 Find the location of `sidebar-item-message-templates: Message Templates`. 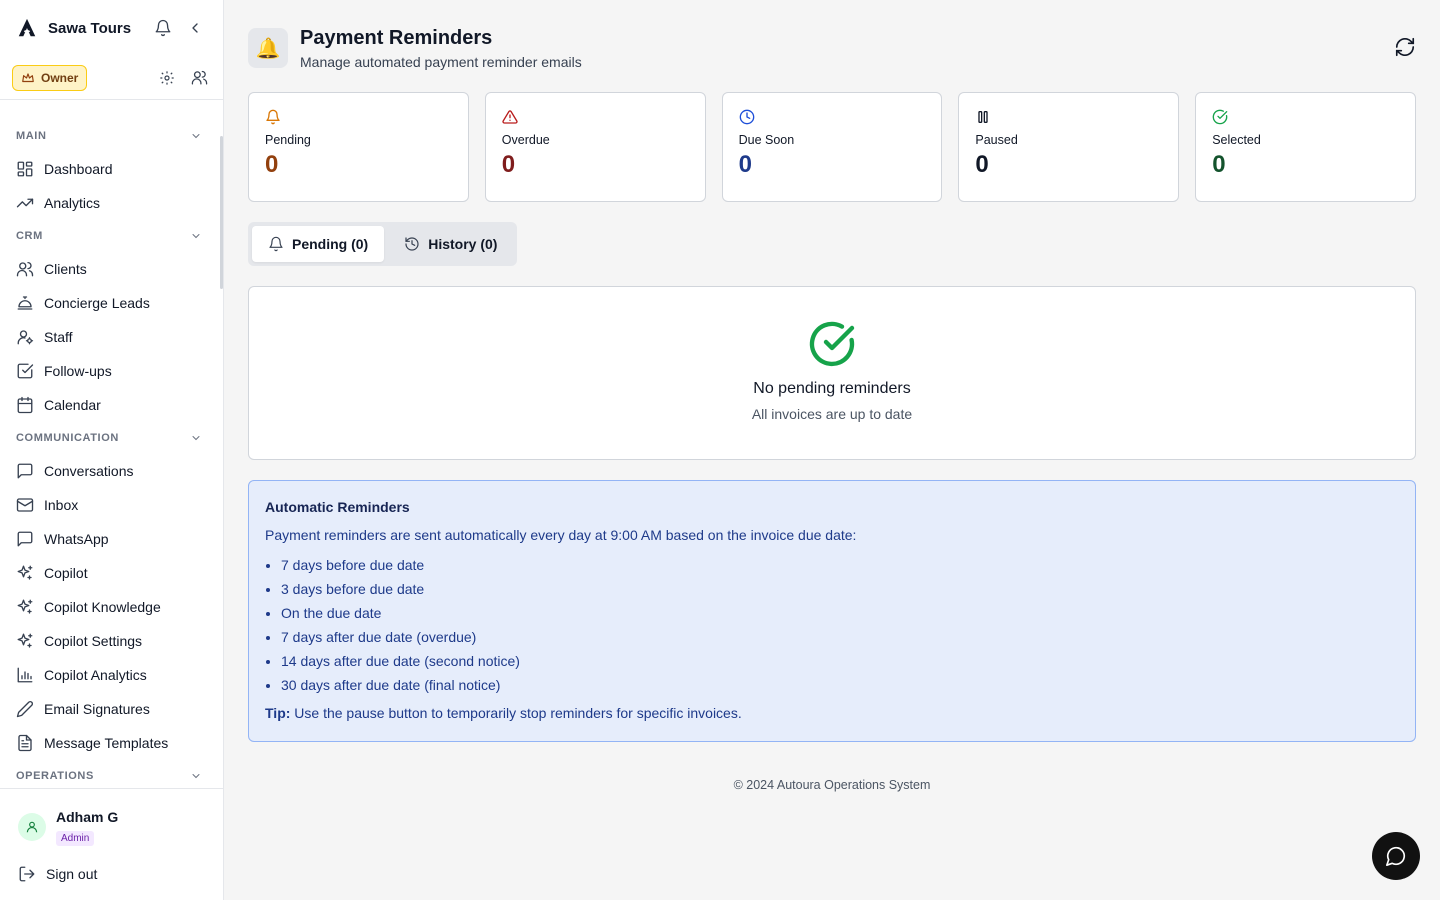

sidebar-item-message-templates: Message Templates is located at coordinates (111, 743).